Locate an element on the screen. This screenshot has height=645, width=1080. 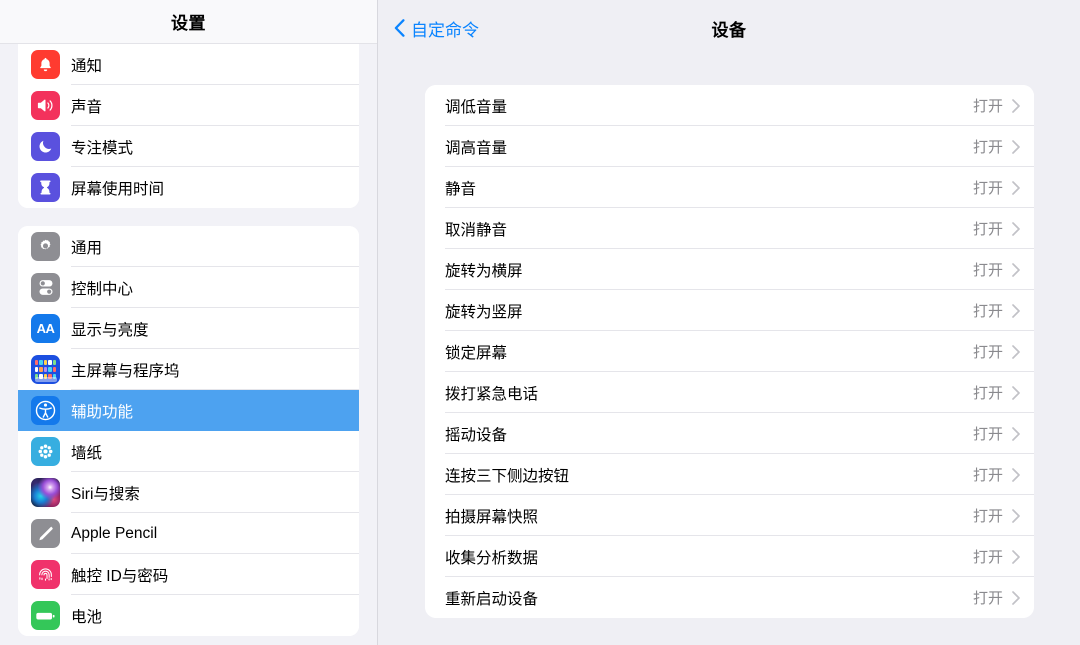
aa-glyph: AA is located at coordinates (45, 328).